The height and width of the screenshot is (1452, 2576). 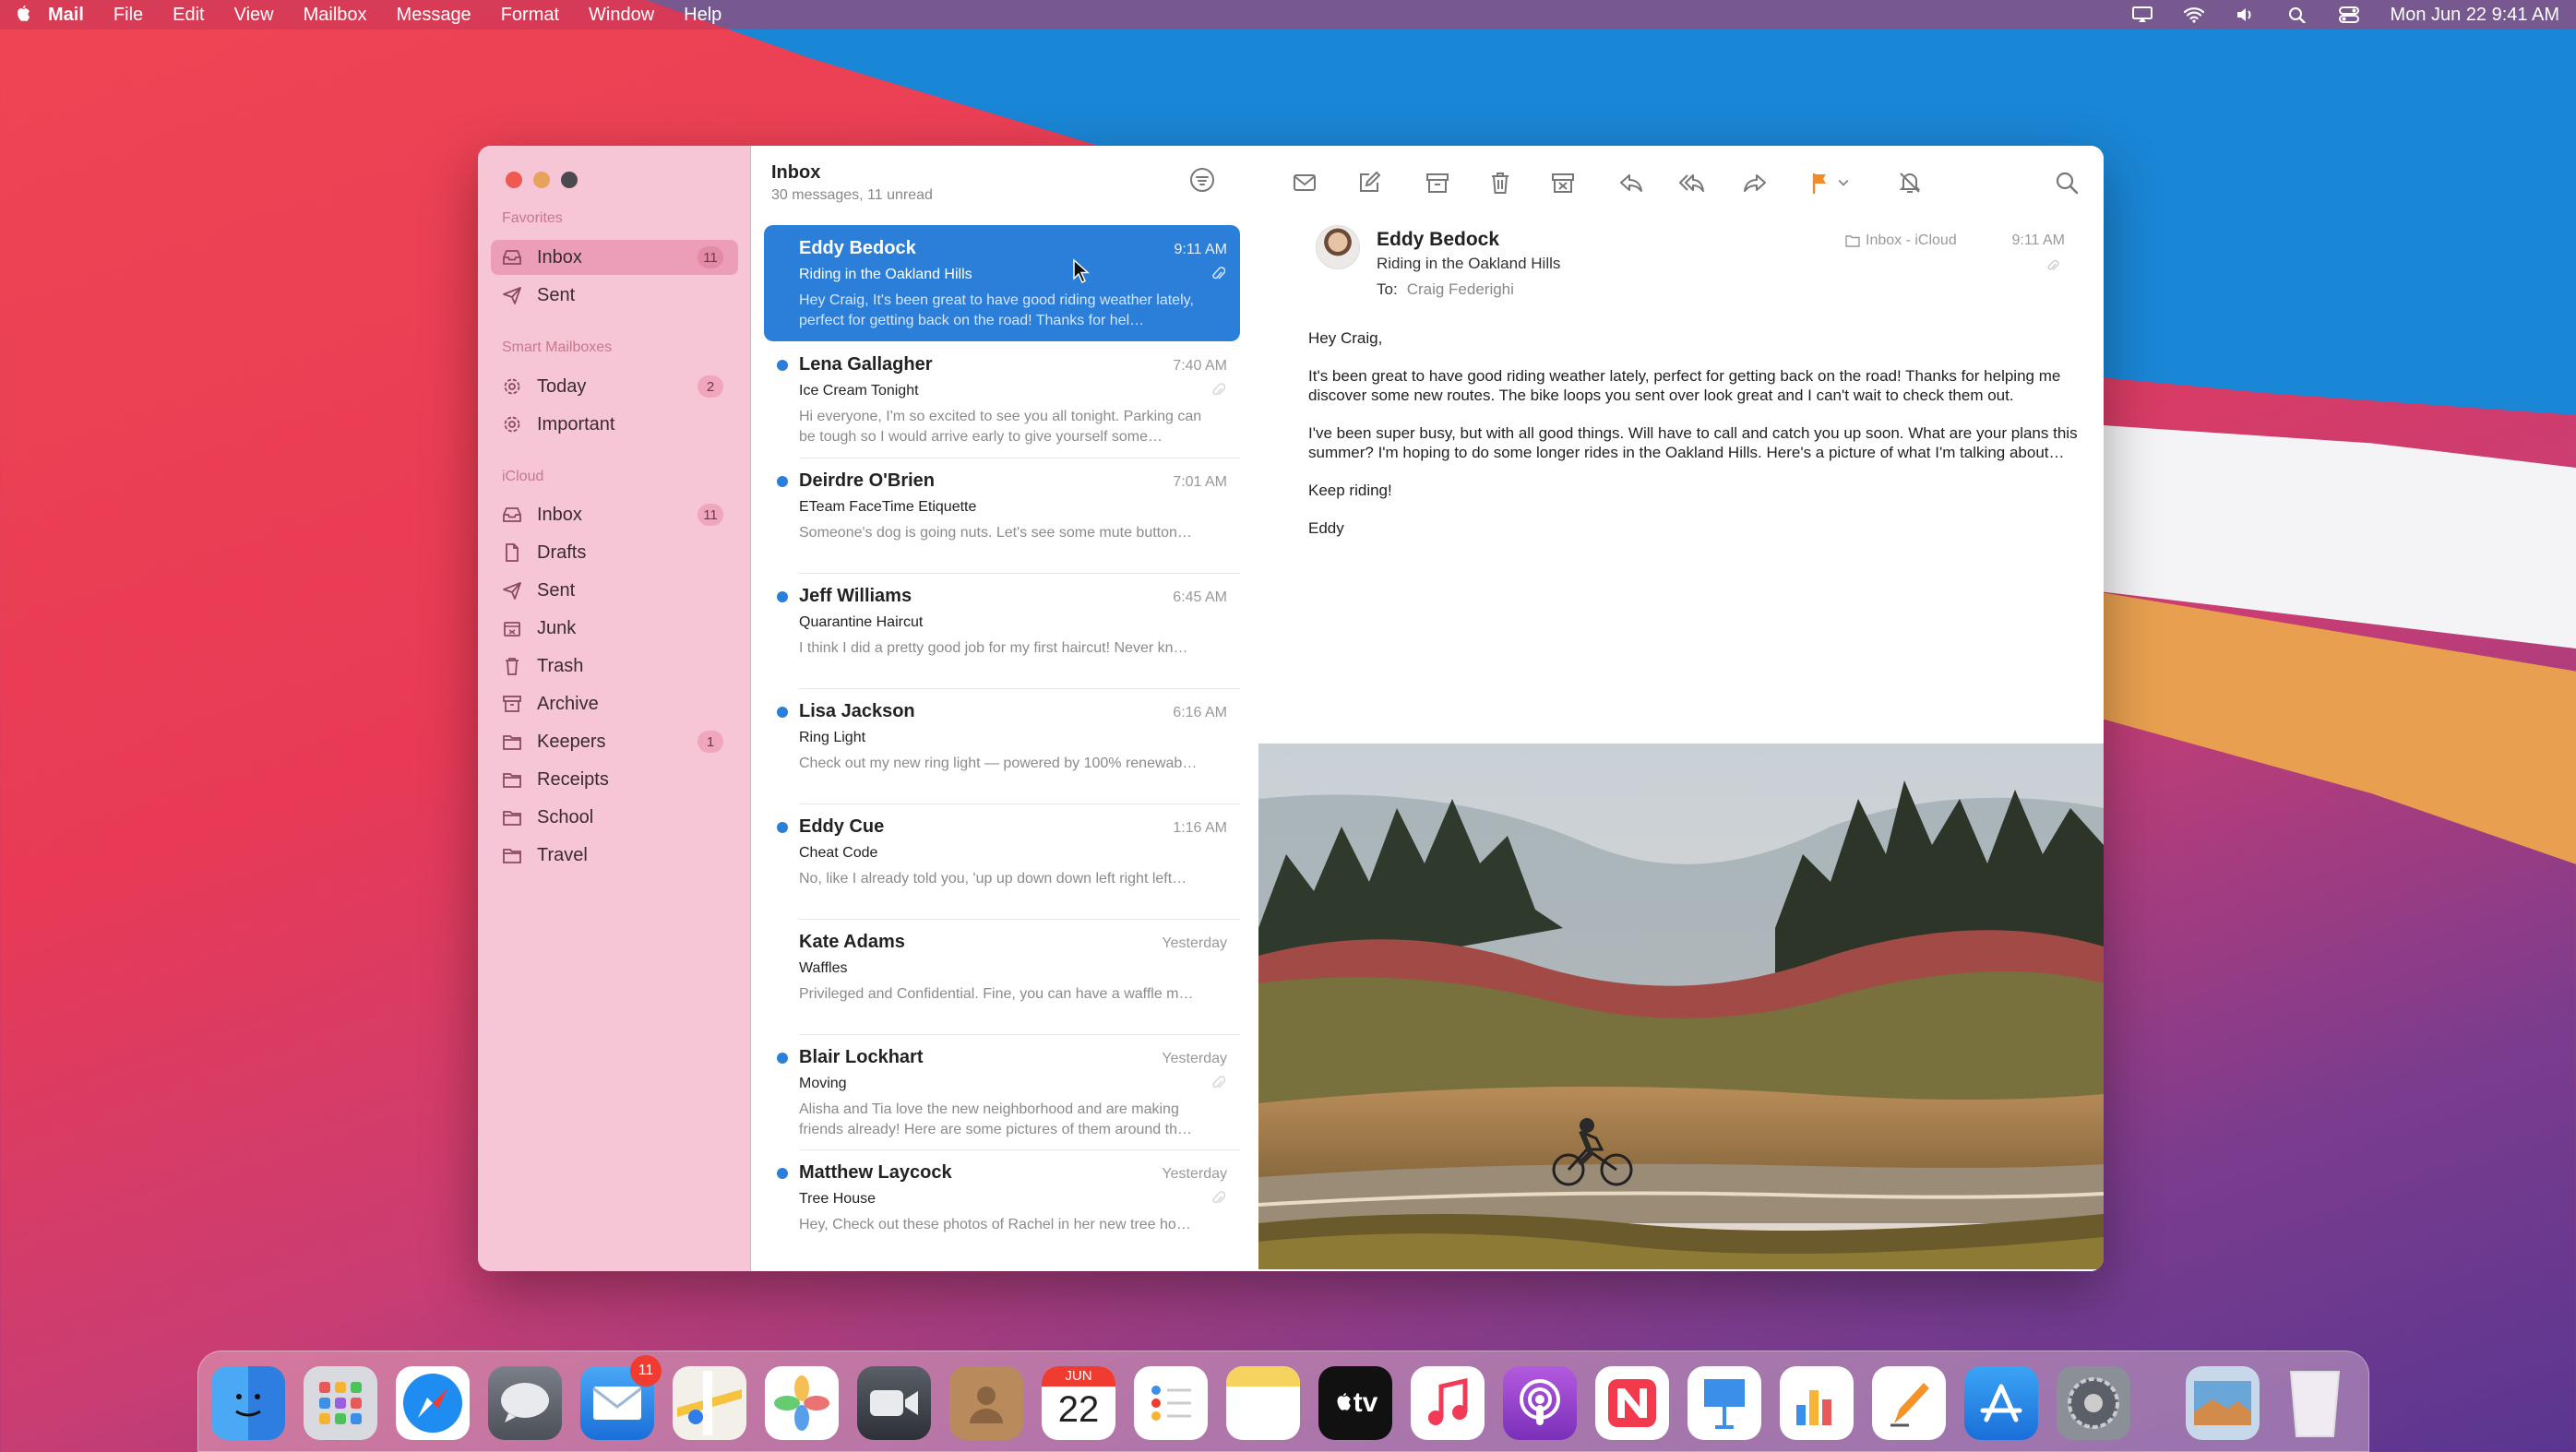 I want to click on safari-icon, so click(x=433, y=1403).